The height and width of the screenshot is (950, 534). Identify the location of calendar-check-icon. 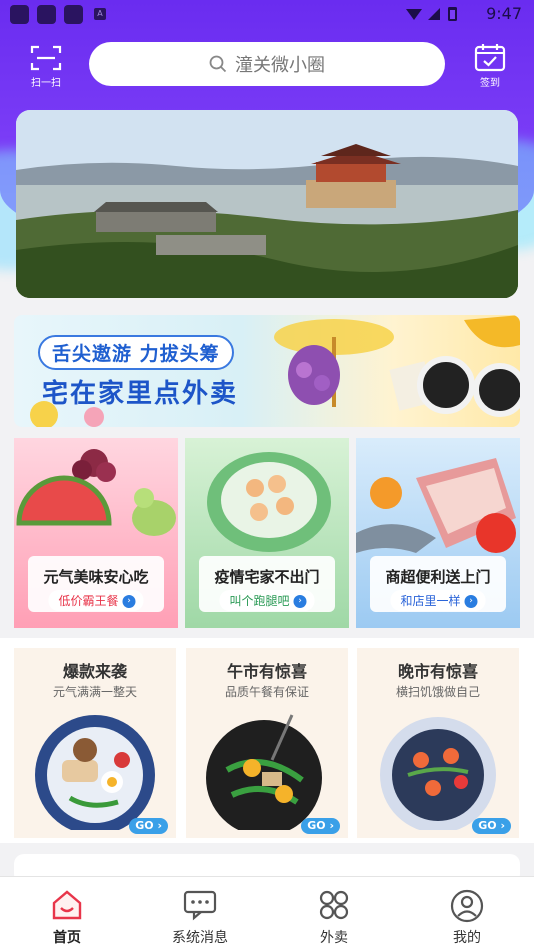
(490, 58).